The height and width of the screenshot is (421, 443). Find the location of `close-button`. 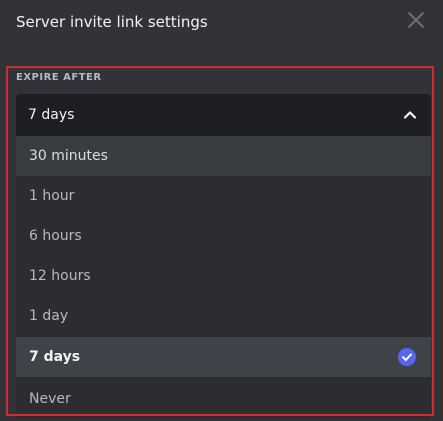

close-button is located at coordinates (416, 20).